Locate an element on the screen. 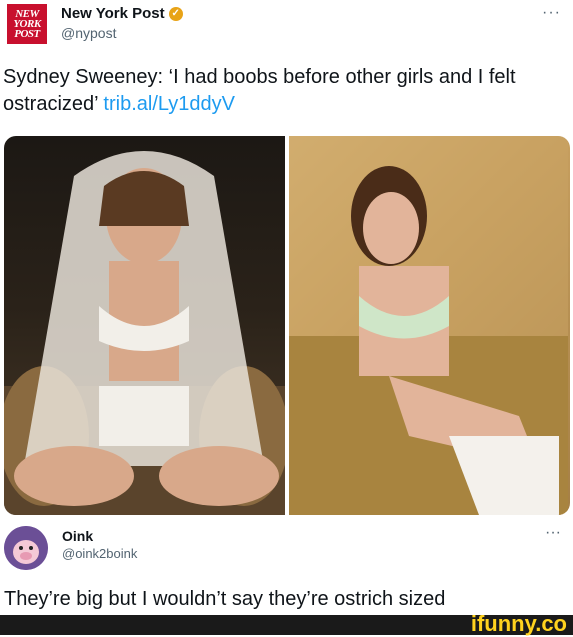  reply-author-handle: @oink2boink is located at coordinates (99, 553).